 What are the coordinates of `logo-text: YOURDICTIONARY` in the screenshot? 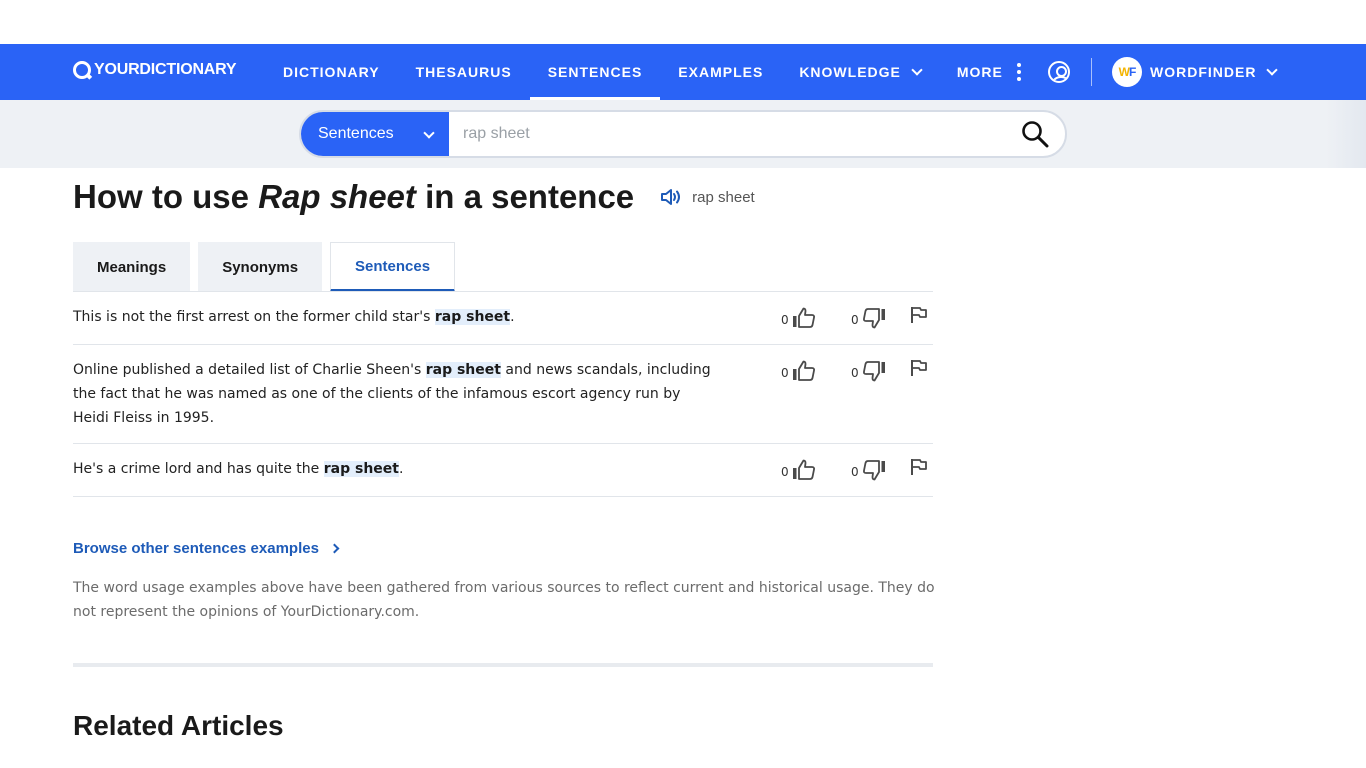 It's located at (165, 69).